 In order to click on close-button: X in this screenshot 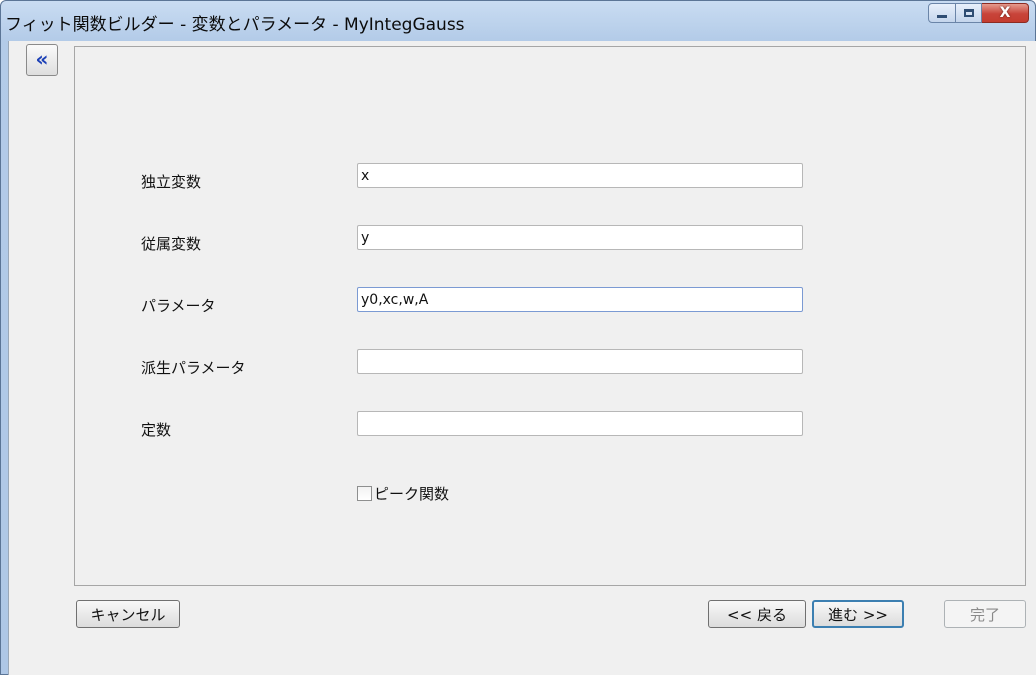, I will do `click(1005, 13)`.